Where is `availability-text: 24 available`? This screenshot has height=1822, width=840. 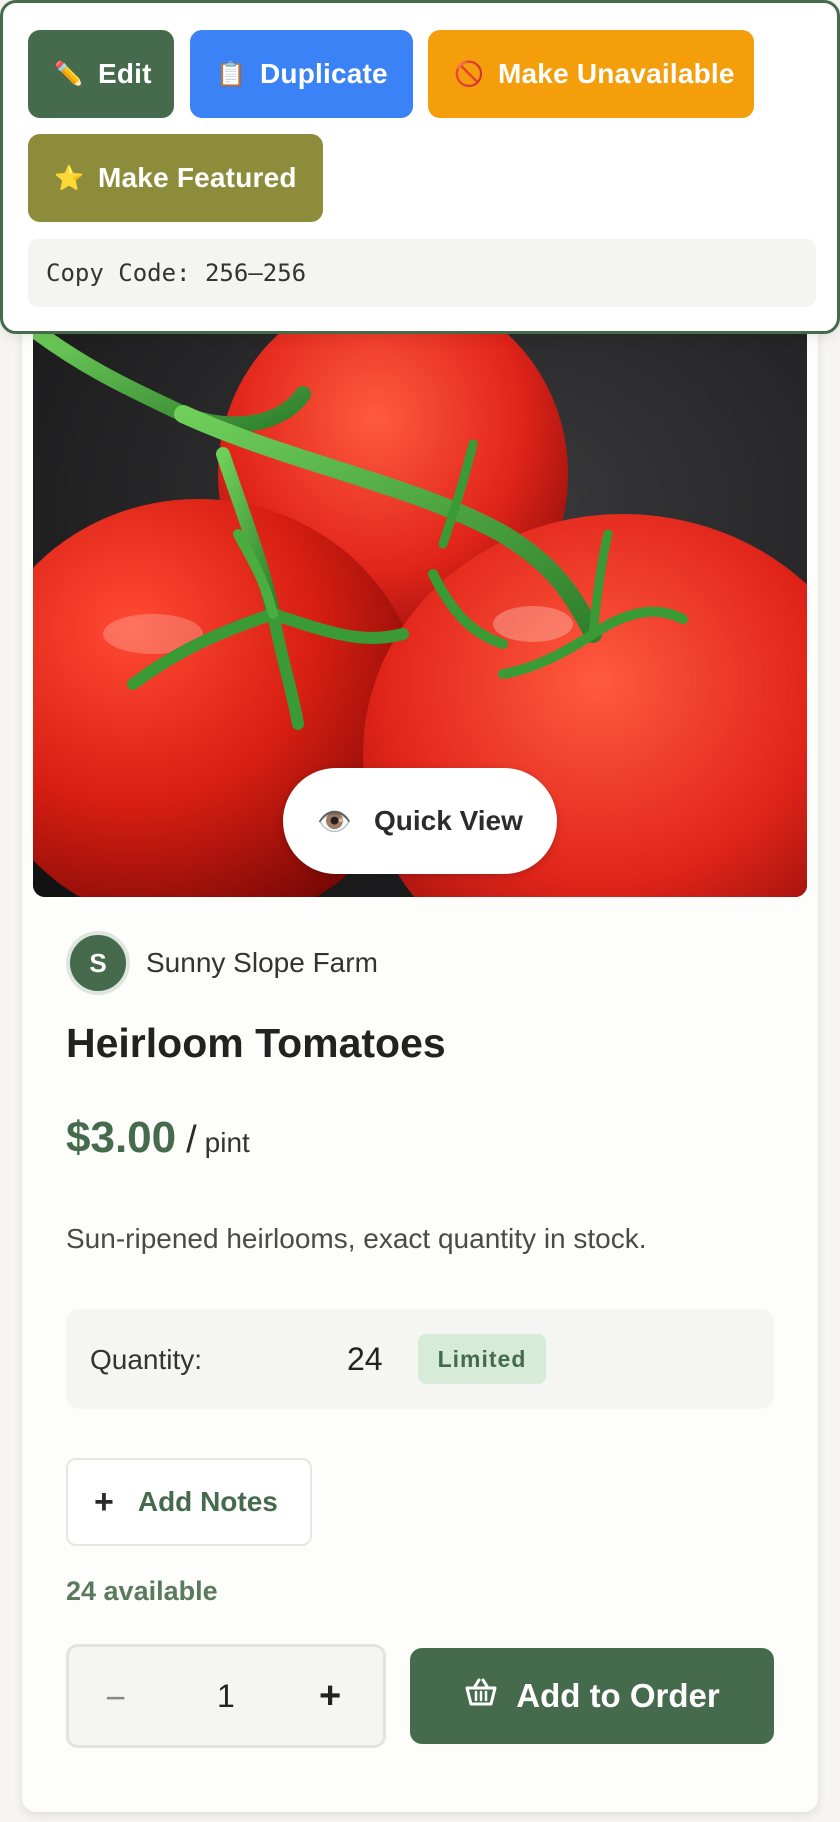 availability-text: 24 available is located at coordinates (142, 1591).